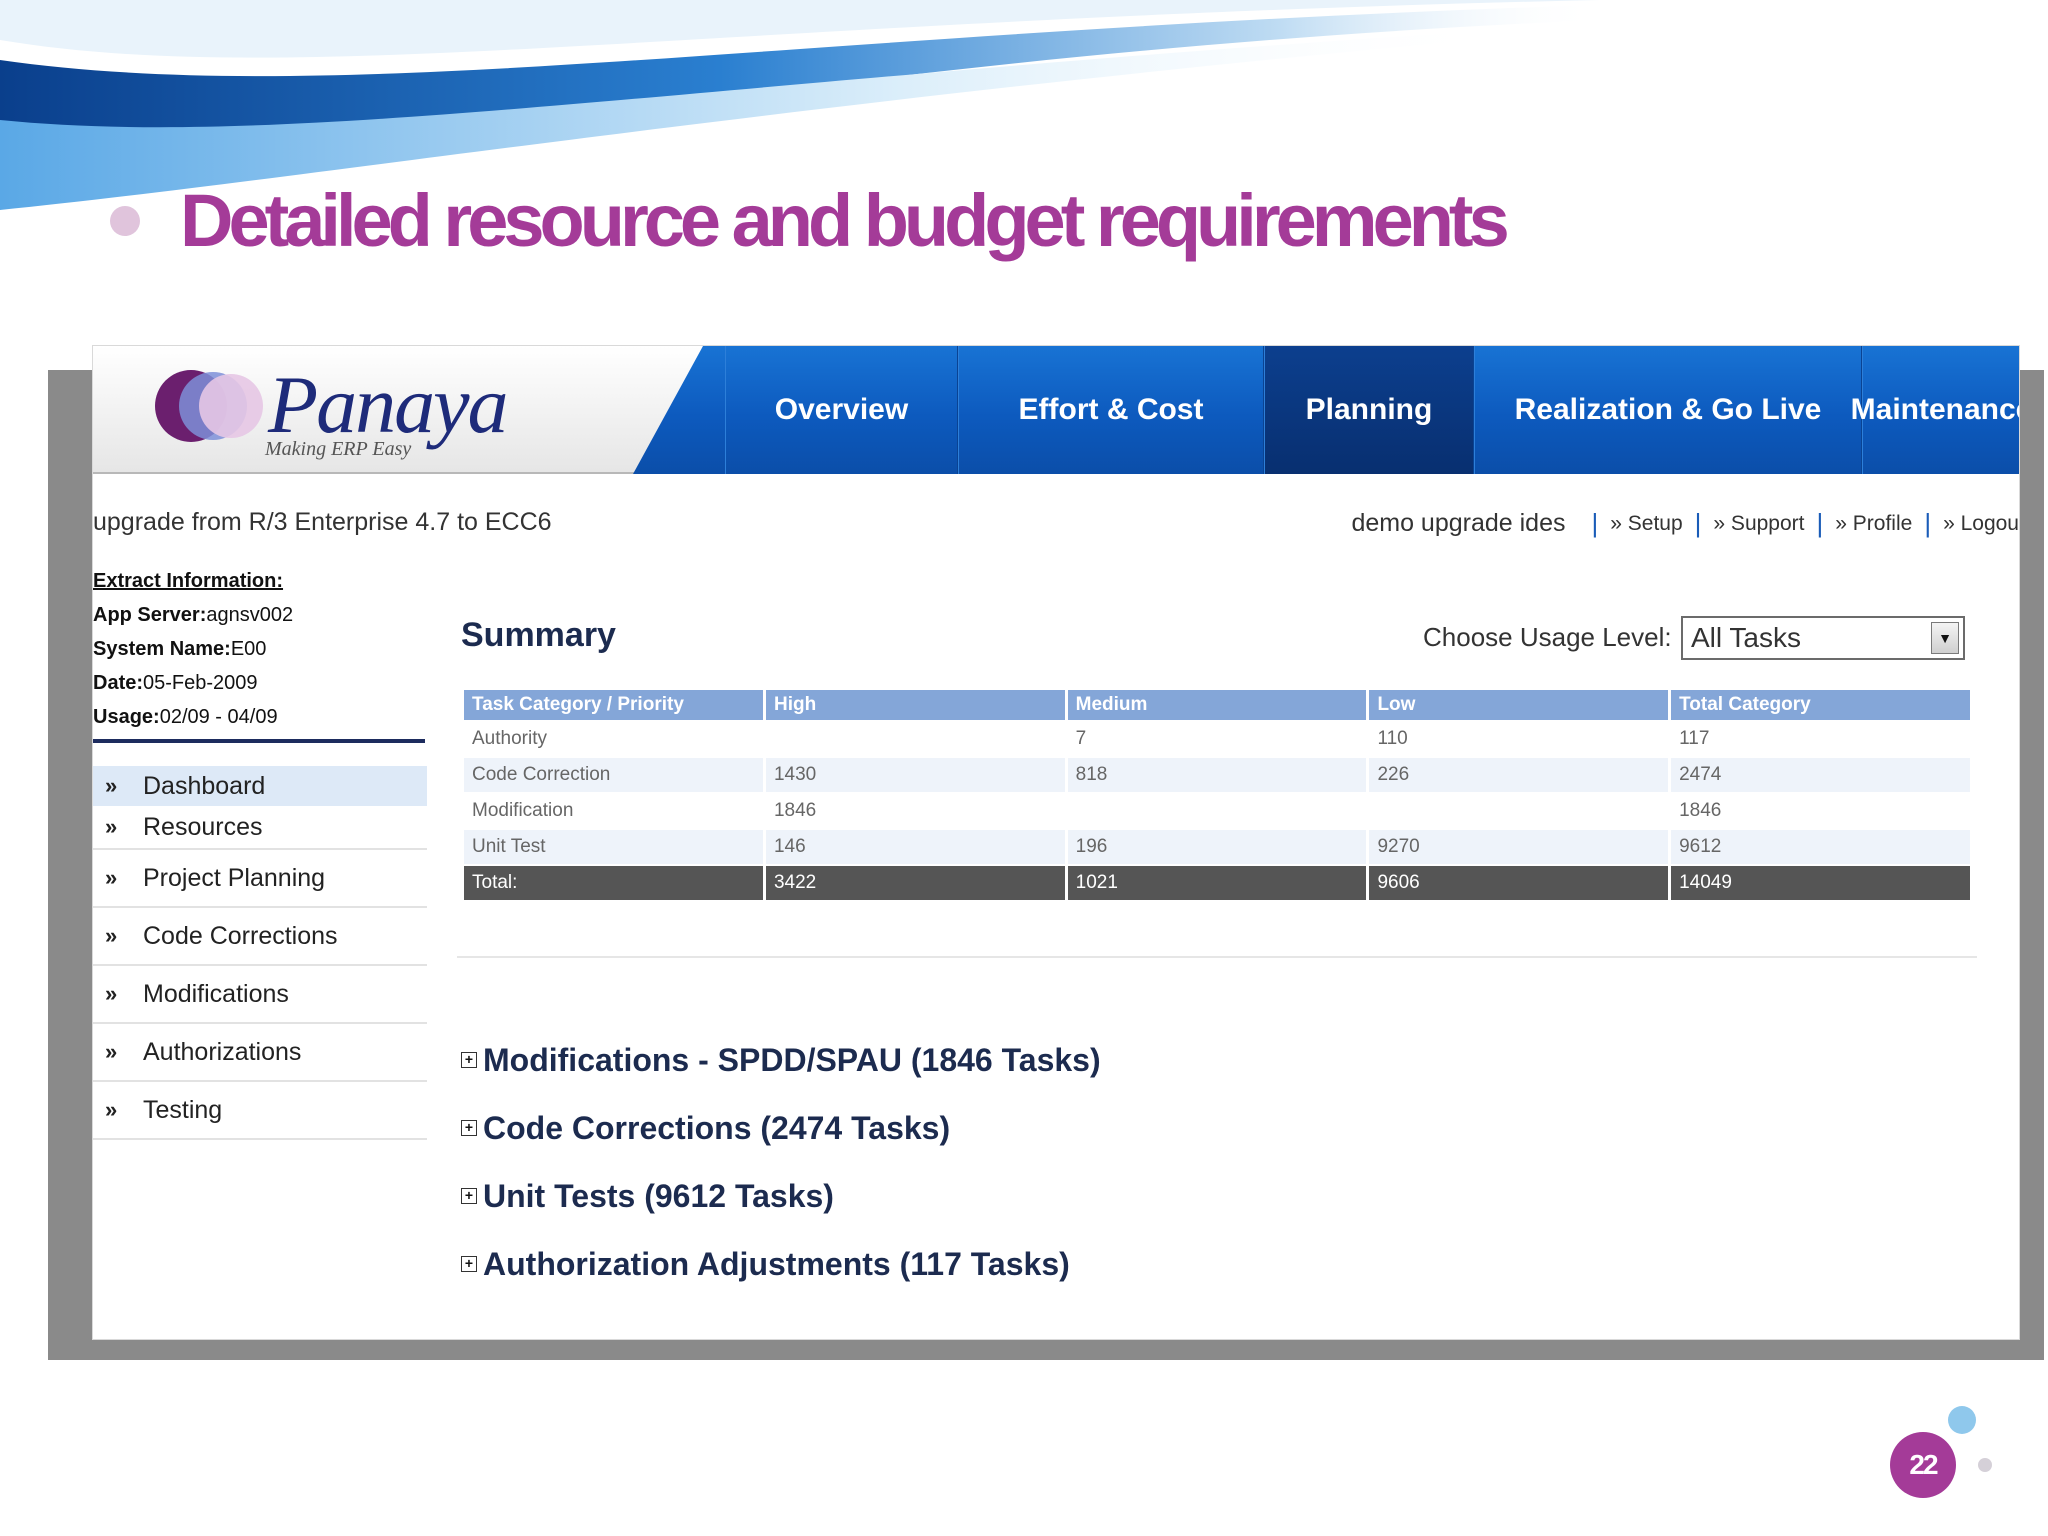 This screenshot has width=2048, height=1536. I want to click on table-cell: Code Correction, so click(613, 775).